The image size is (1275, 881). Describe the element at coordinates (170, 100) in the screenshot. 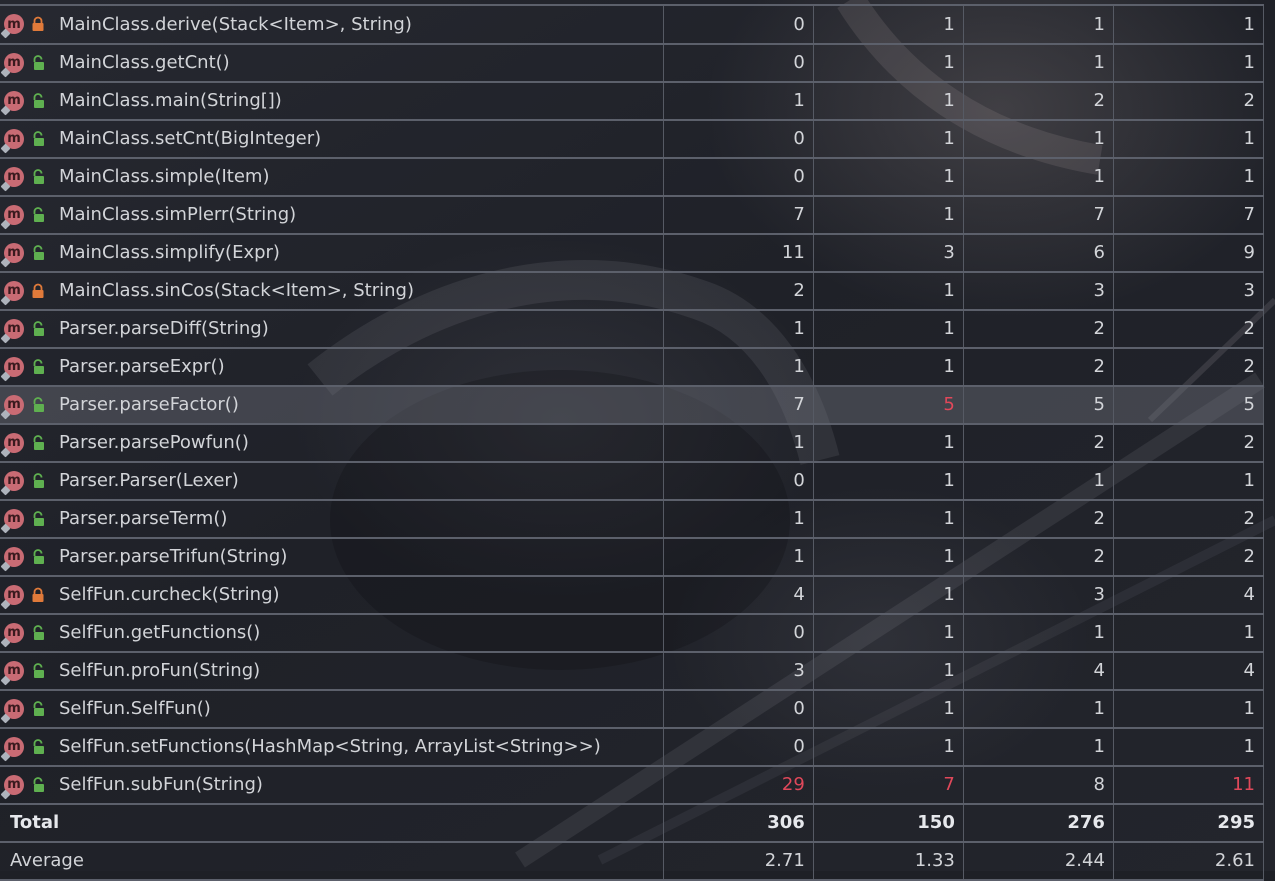

I see `method-name: MainClass.main(String[])` at that location.